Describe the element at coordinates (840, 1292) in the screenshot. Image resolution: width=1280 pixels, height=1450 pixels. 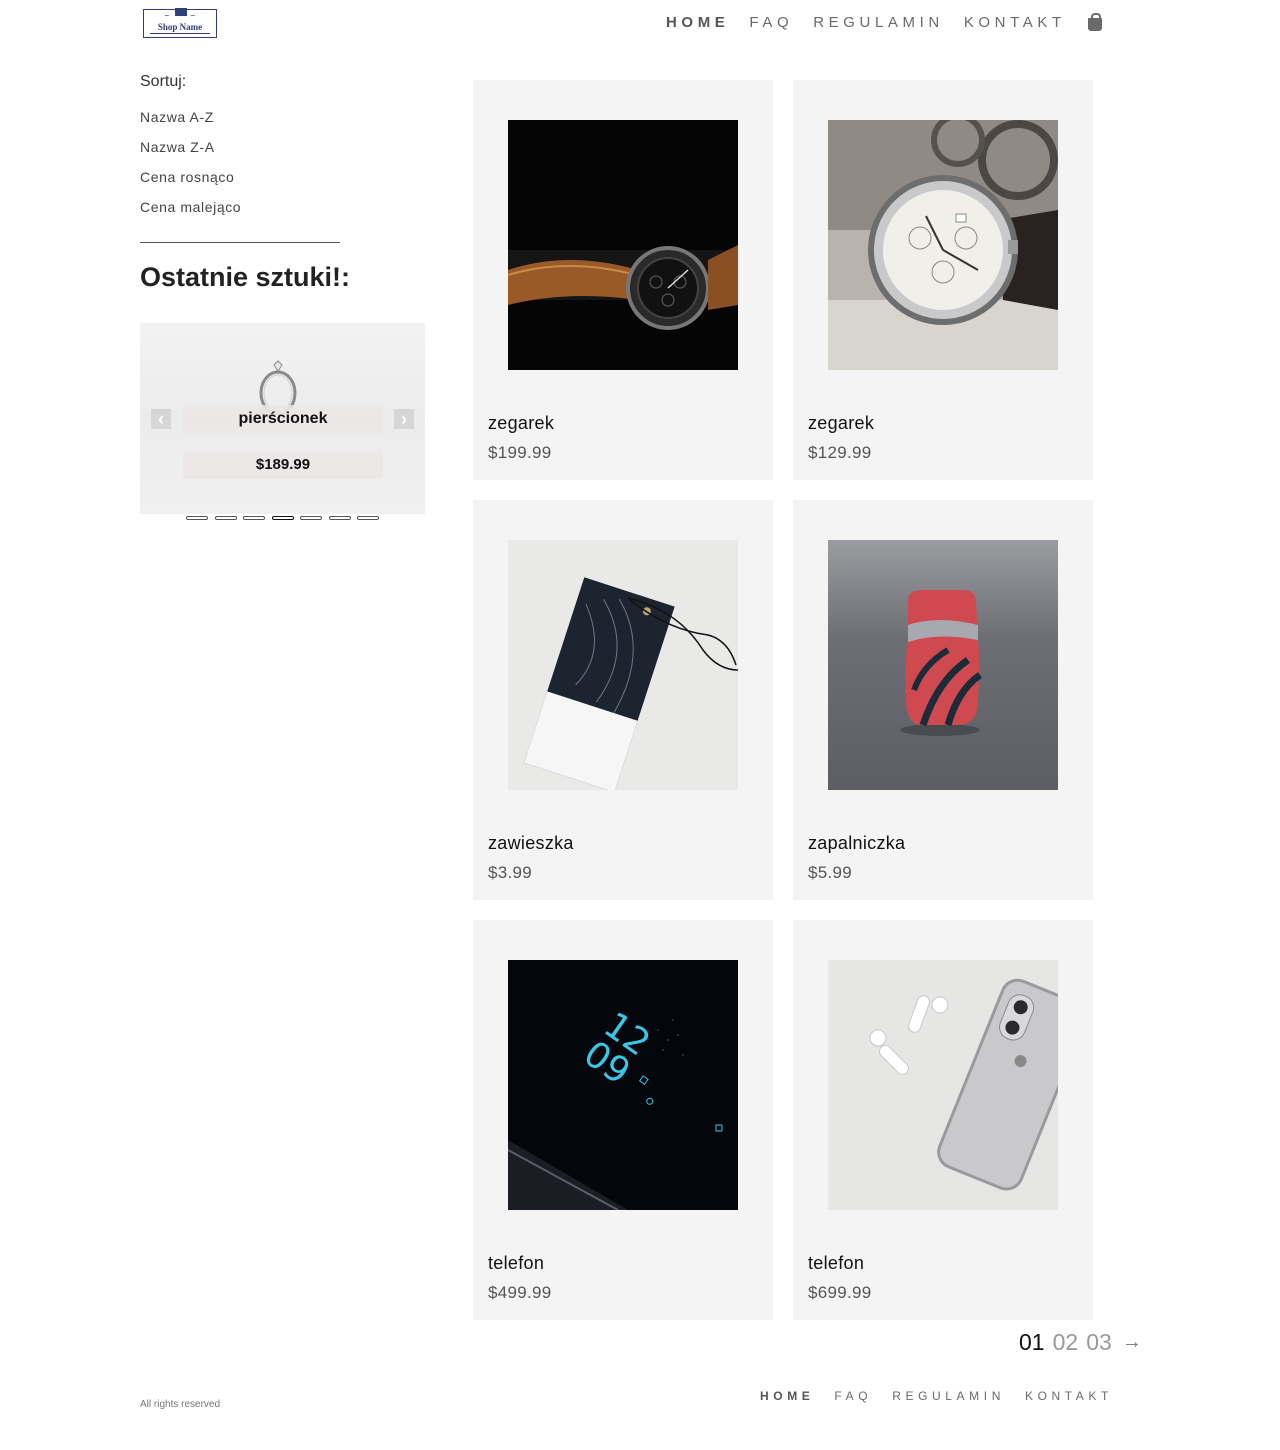
I see `product-price: $699.99` at that location.